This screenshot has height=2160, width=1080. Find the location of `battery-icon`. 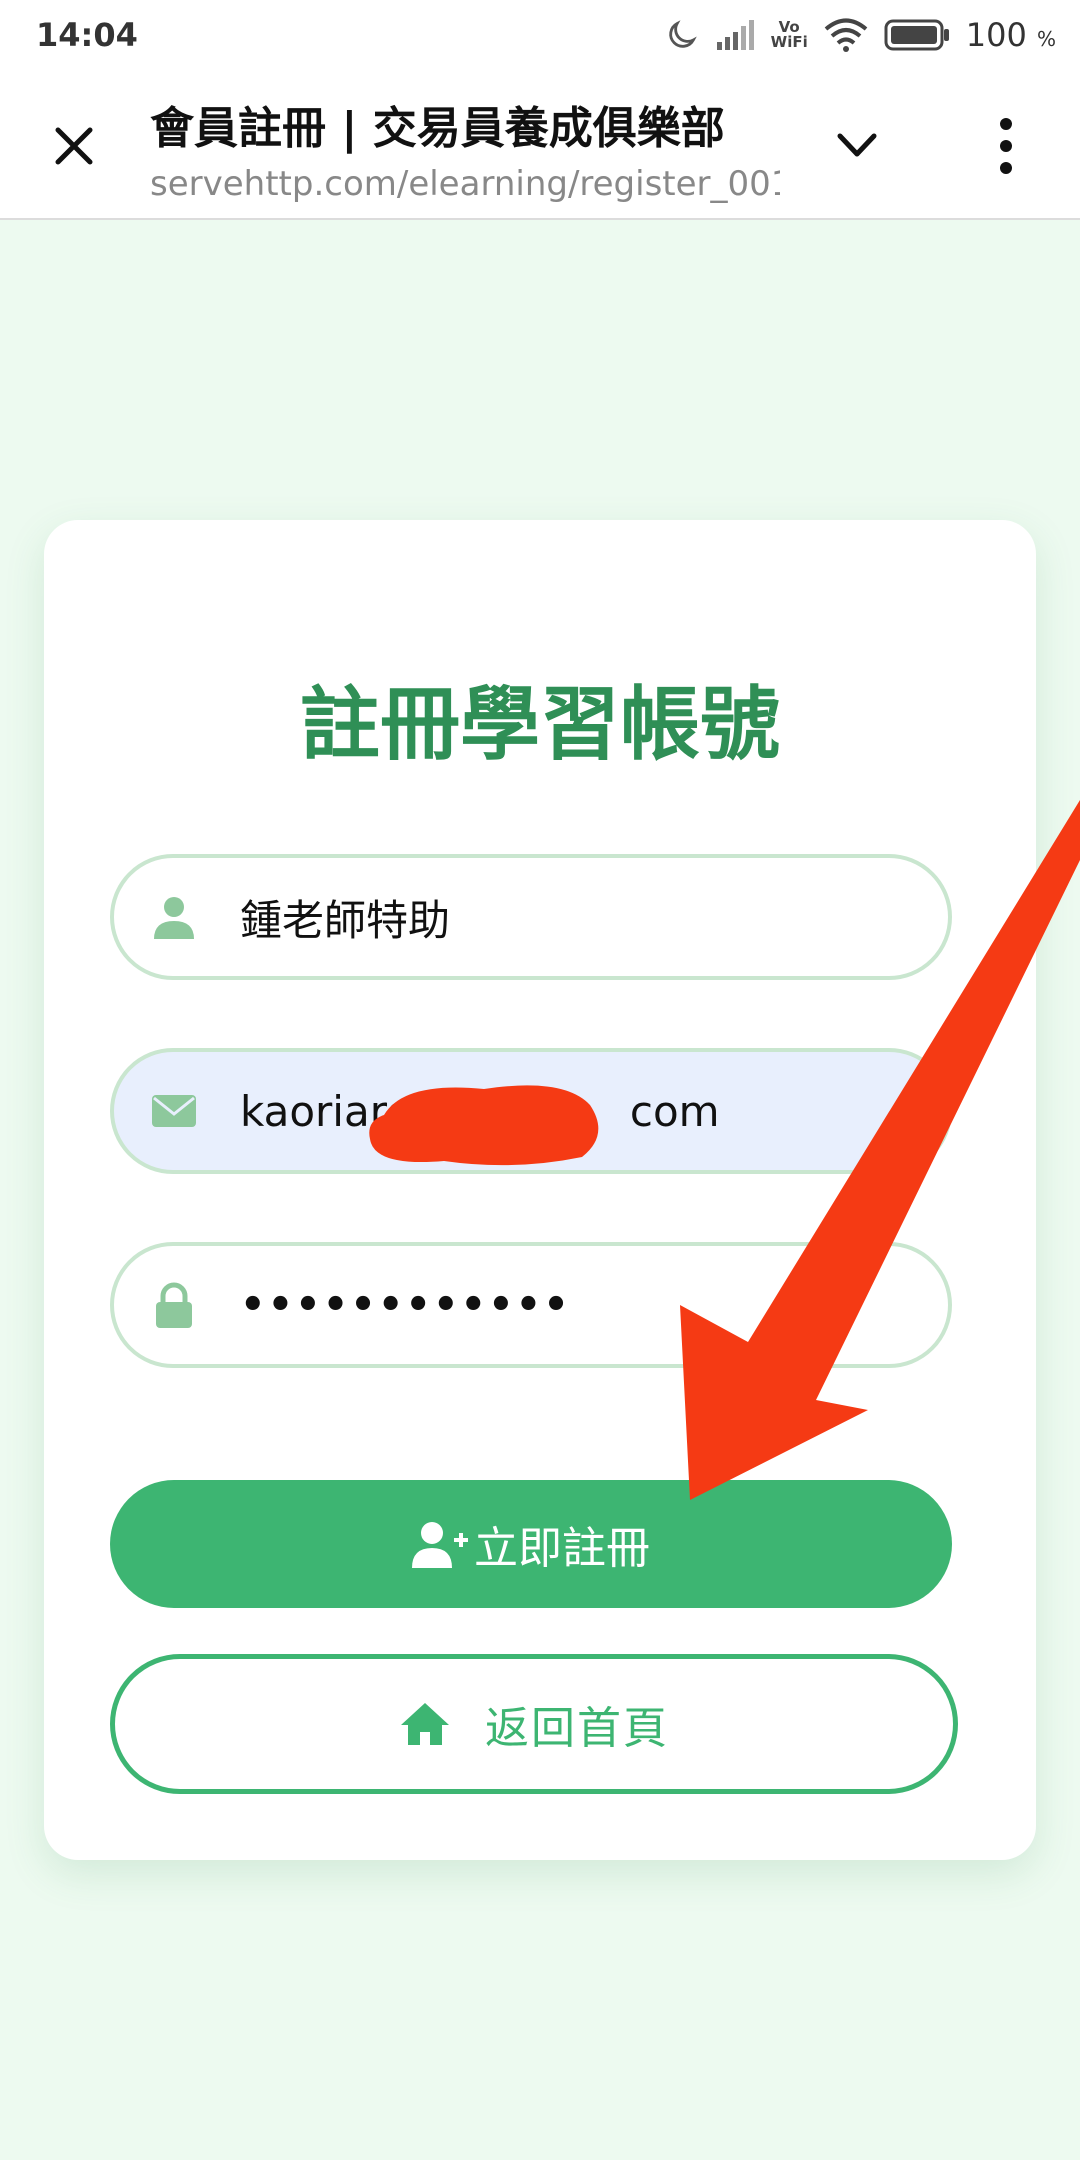

battery-icon is located at coordinates (916, 35).